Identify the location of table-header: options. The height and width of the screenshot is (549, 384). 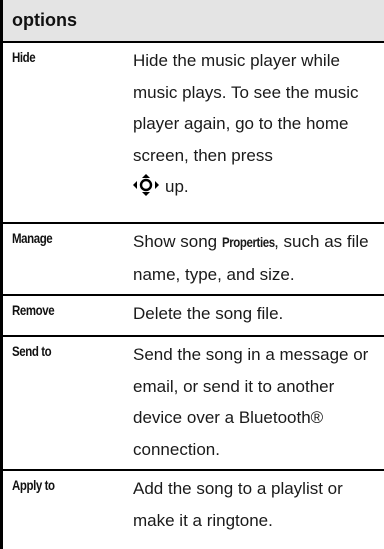
(192, 20).